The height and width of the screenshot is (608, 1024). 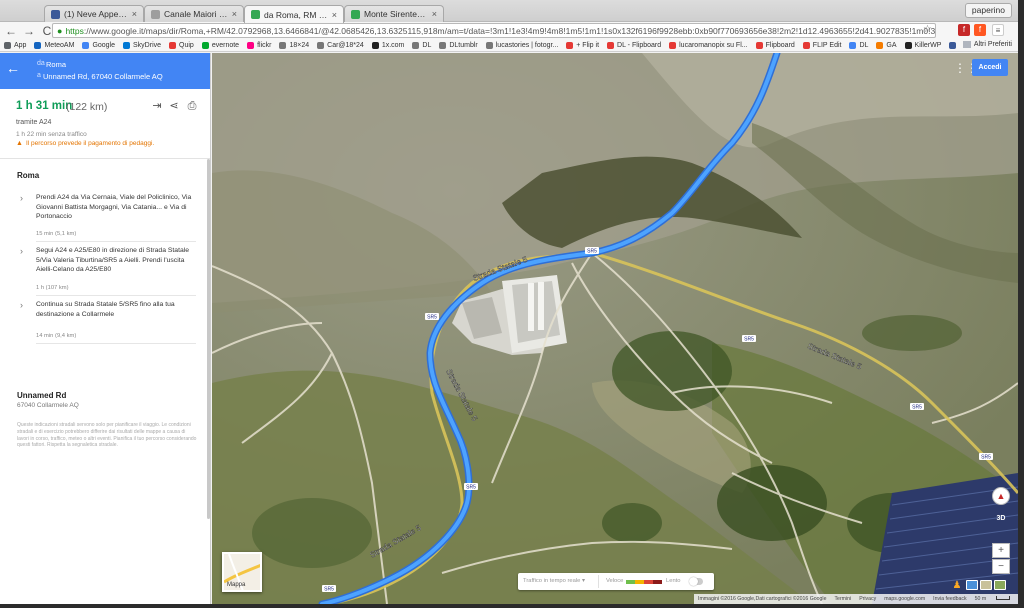 I want to click on feedback-link: Invia feedback, so click(x=949, y=599).